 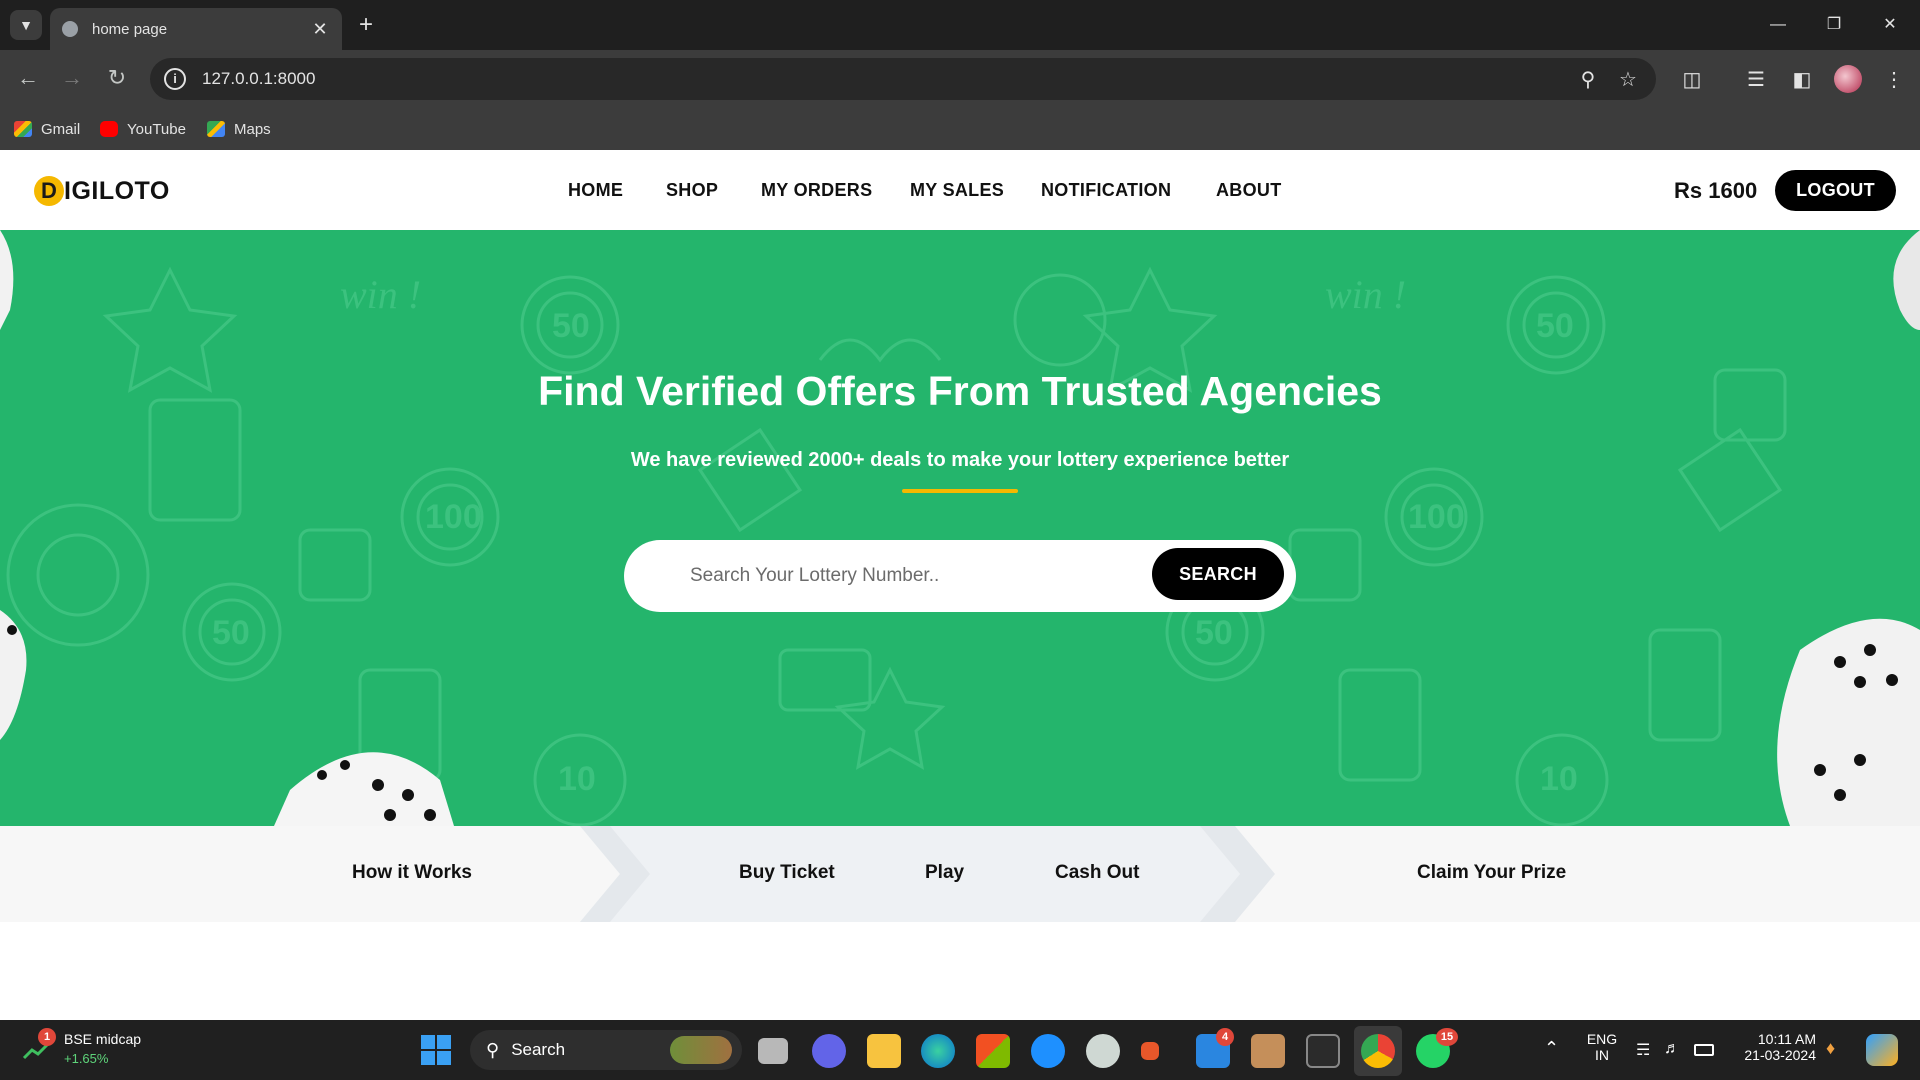 I want to click on file-explorer-icon, so click(x=884, y=1051).